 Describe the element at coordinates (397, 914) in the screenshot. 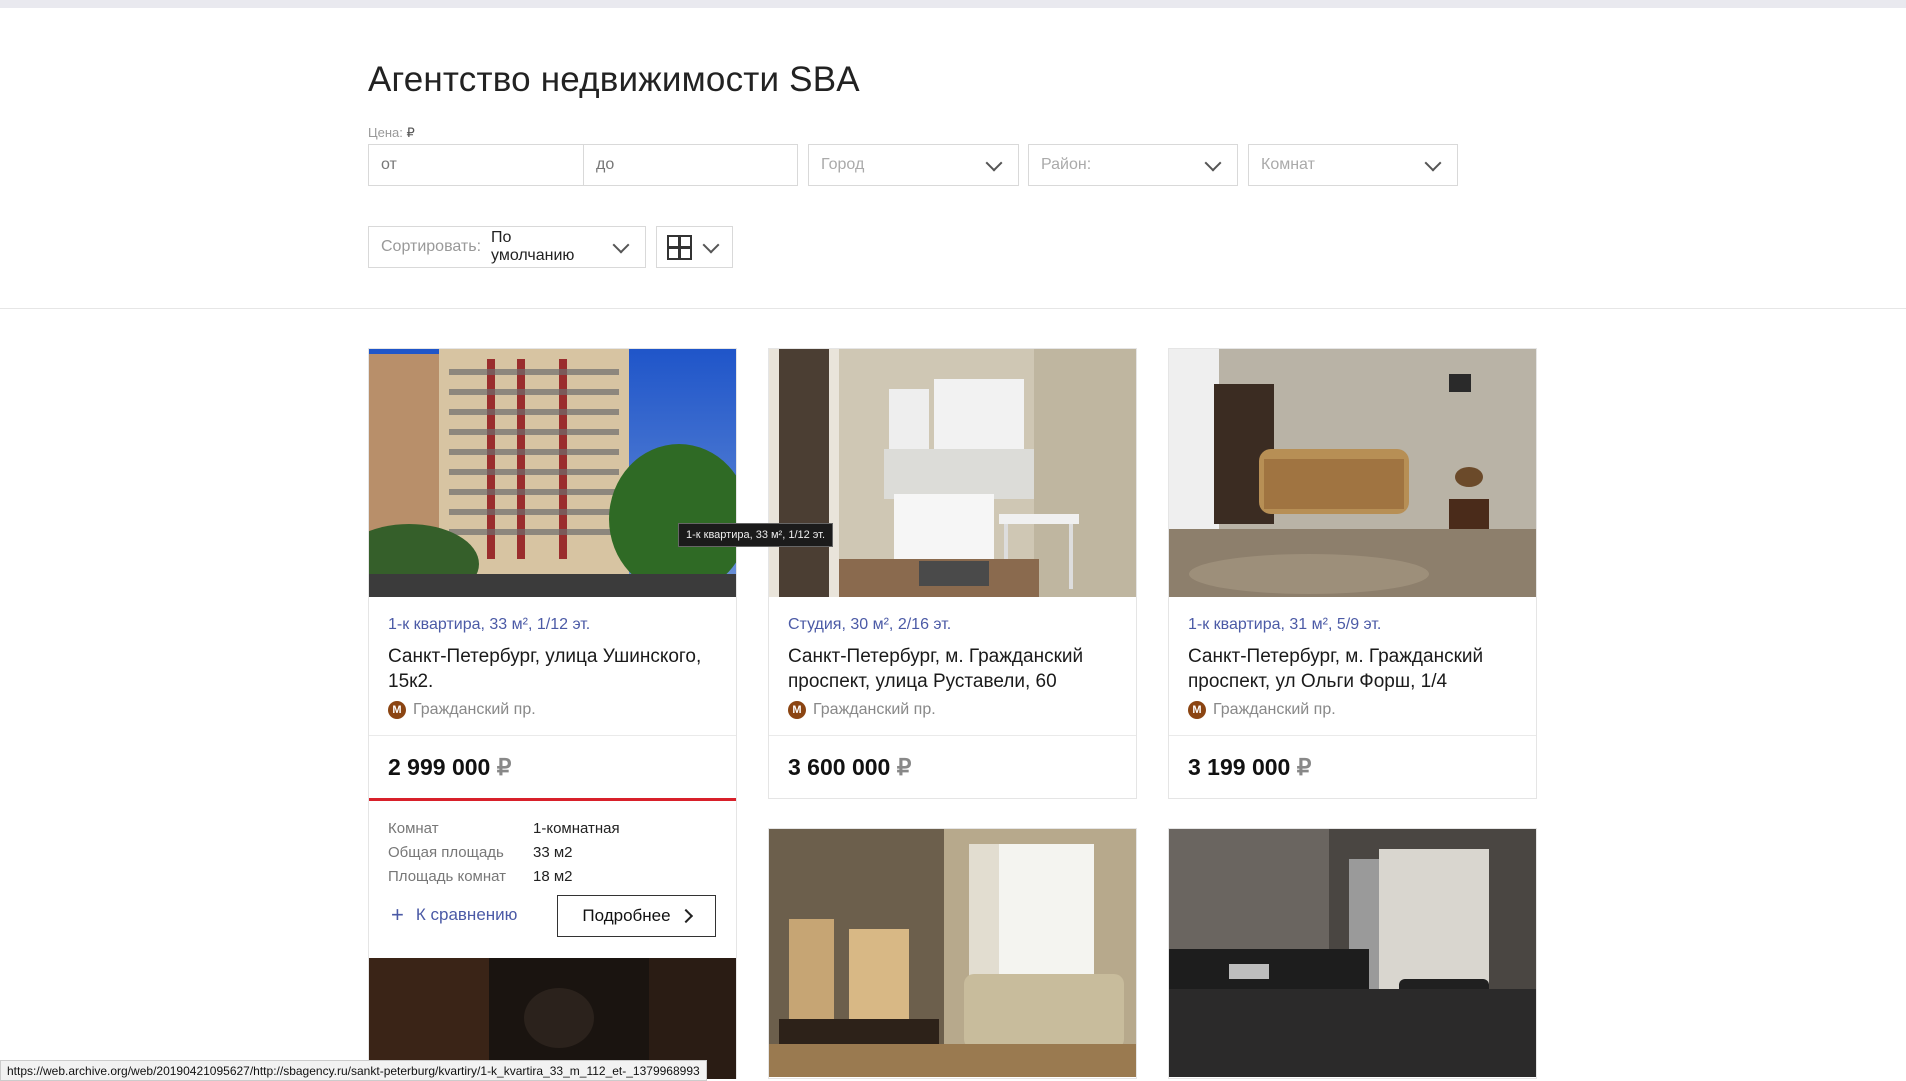

I see `plus-icon: +` at that location.